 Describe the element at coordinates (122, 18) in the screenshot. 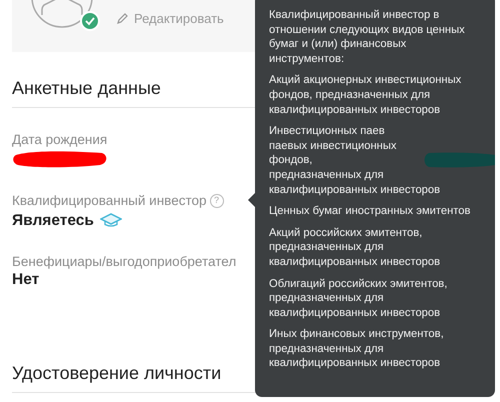

I see `pencil-icon` at that location.